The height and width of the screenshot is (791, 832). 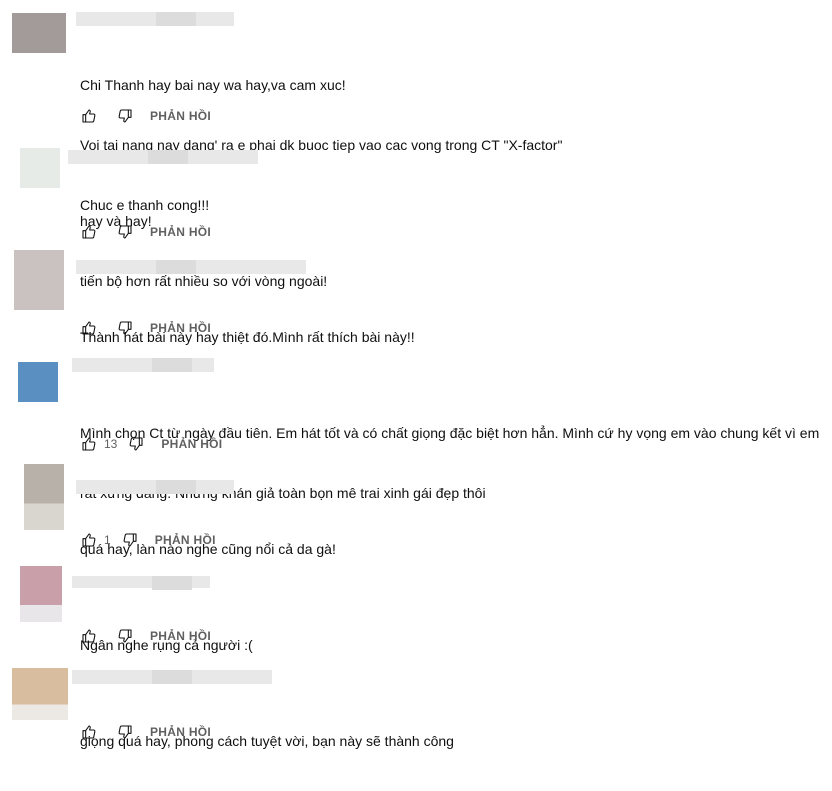 What do you see at coordinates (107, 540) in the screenshot?
I see `like-count: 1` at bounding box center [107, 540].